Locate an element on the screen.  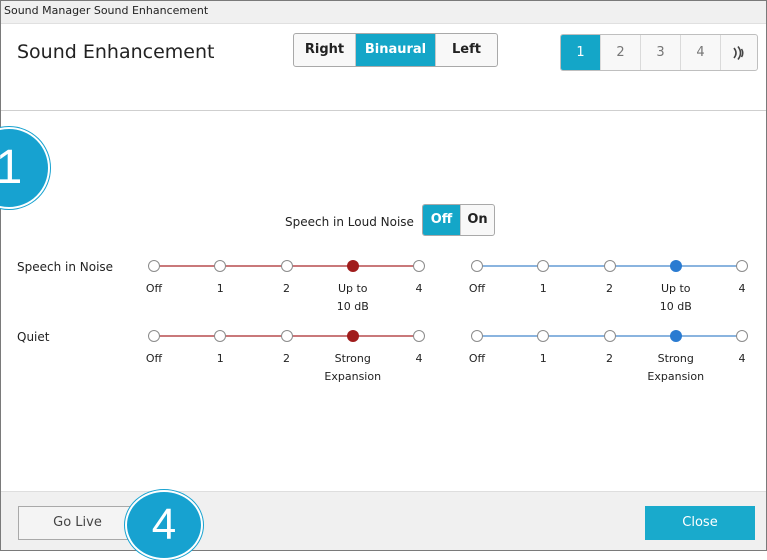
side-left-button: Left is located at coordinates (466, 50).